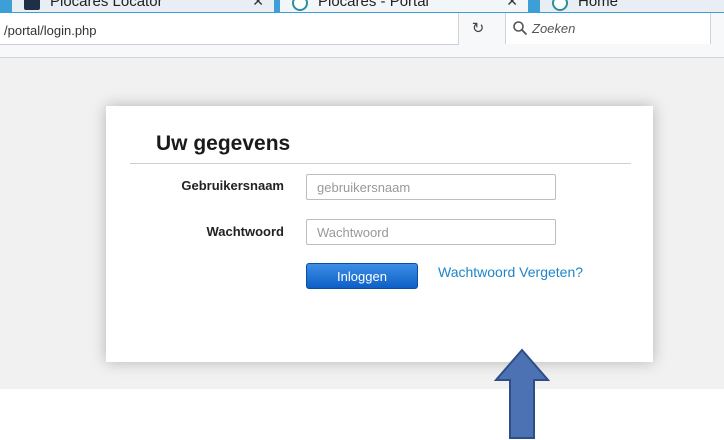 Image resolution: width=724 pixels, height=440 pixels. Describe the element at coordinates (32, 5) in the screenshot. I see `map-favicon-icon` at that location.